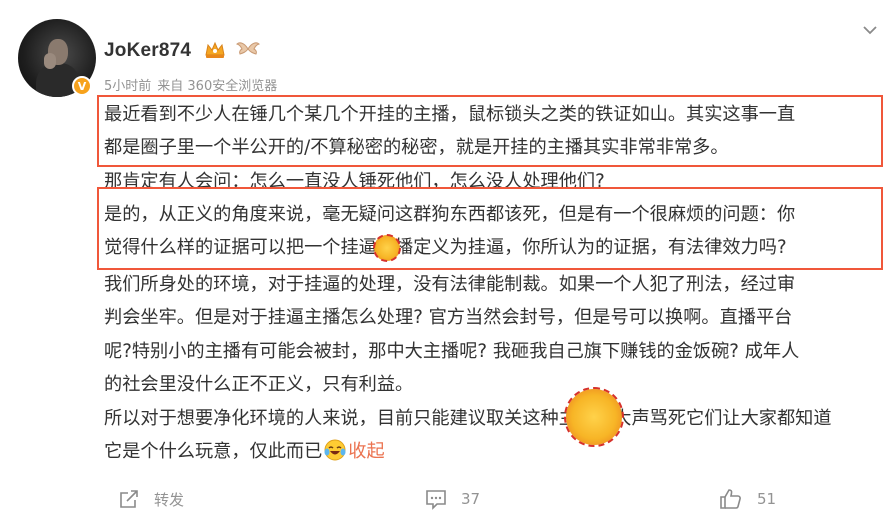 This screenshot has width=890, height=517. What do you see at coordinates (82, 86) in the screenshot?
I see `verified-badge-icon: V` at bounding box center [82, 86].